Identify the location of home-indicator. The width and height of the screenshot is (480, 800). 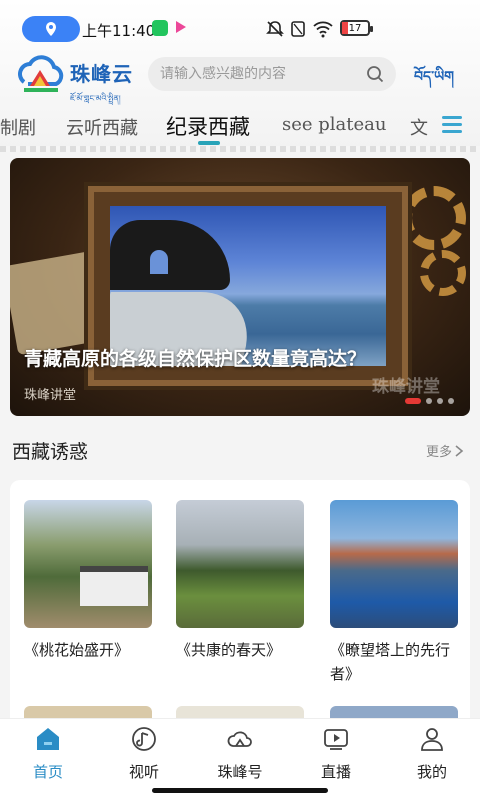
(240, 790).